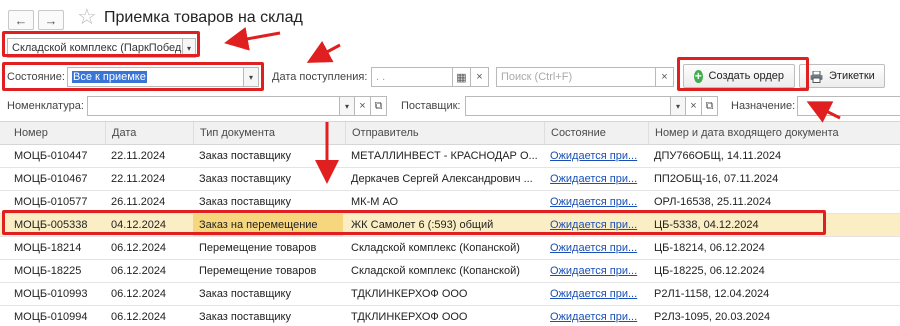 The height and width of the screenshot is (326, 900). Describe the element at coordinates (712, 317) in the screenshot. I see `cell-incoming-doc: Р2Л3-1095, 20.03.2024` at that location.